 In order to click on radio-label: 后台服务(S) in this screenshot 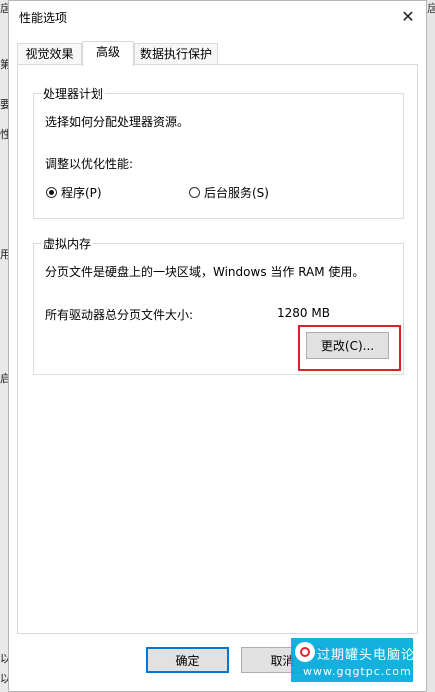, I will do `click(236, 193)`.